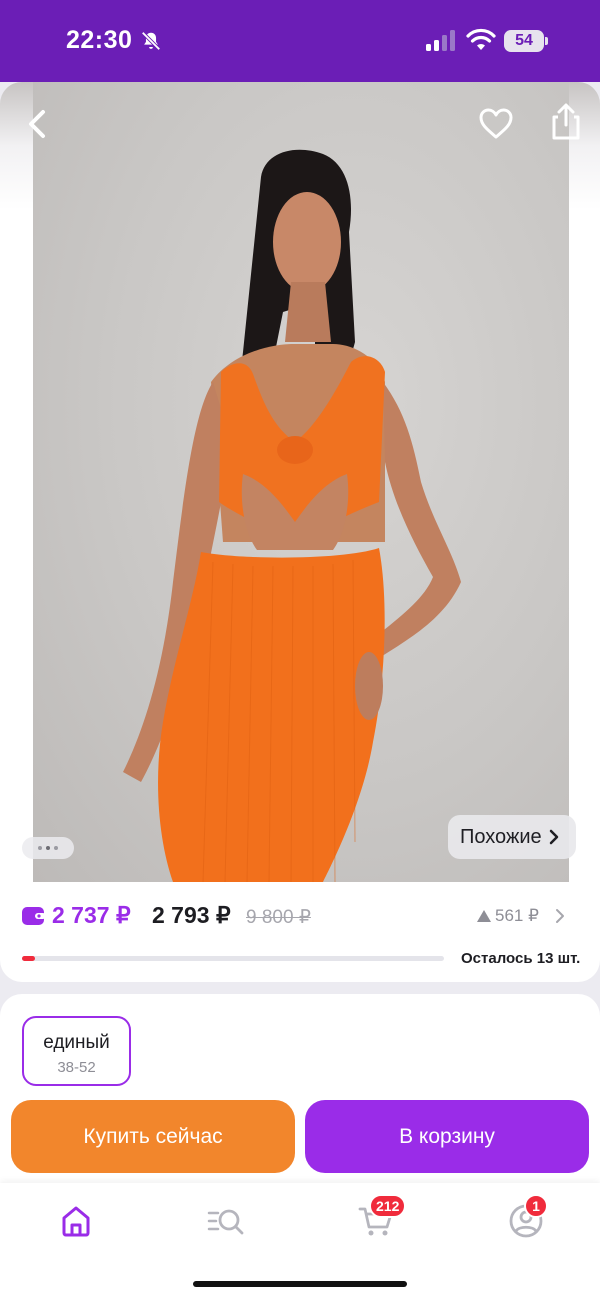 The height and width of the screenshot is (1300, 600). Describe the element at coordinates (151, 41) in the screenshot. I see `bell-muted-icon` at that location.